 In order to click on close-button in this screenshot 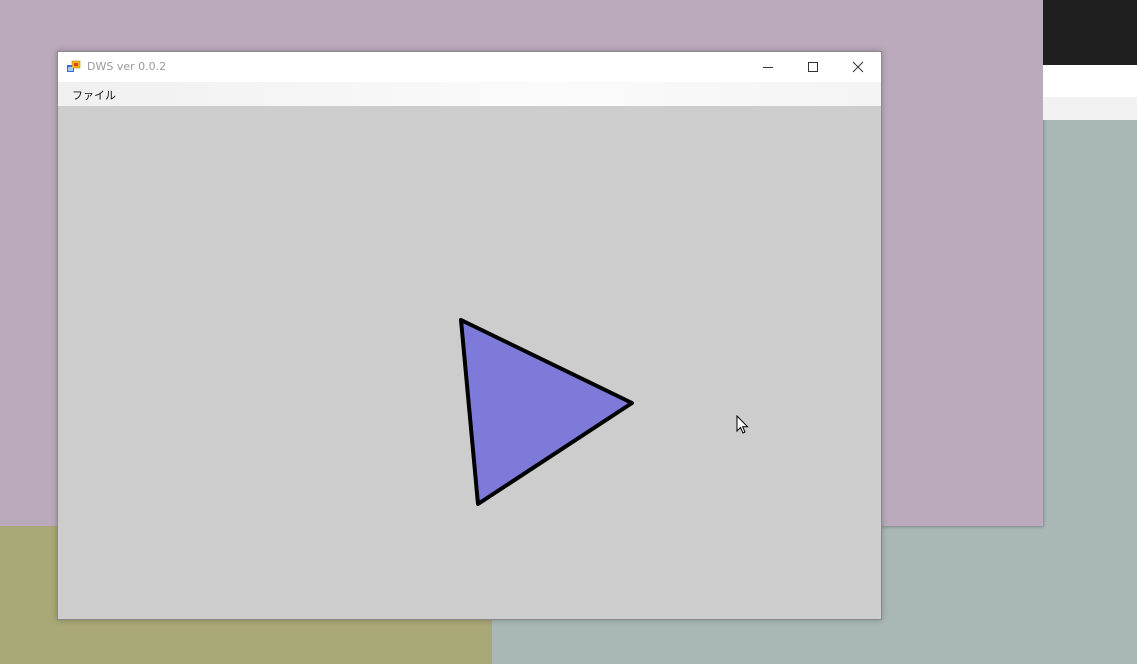, I will do `click(857, 67)`.